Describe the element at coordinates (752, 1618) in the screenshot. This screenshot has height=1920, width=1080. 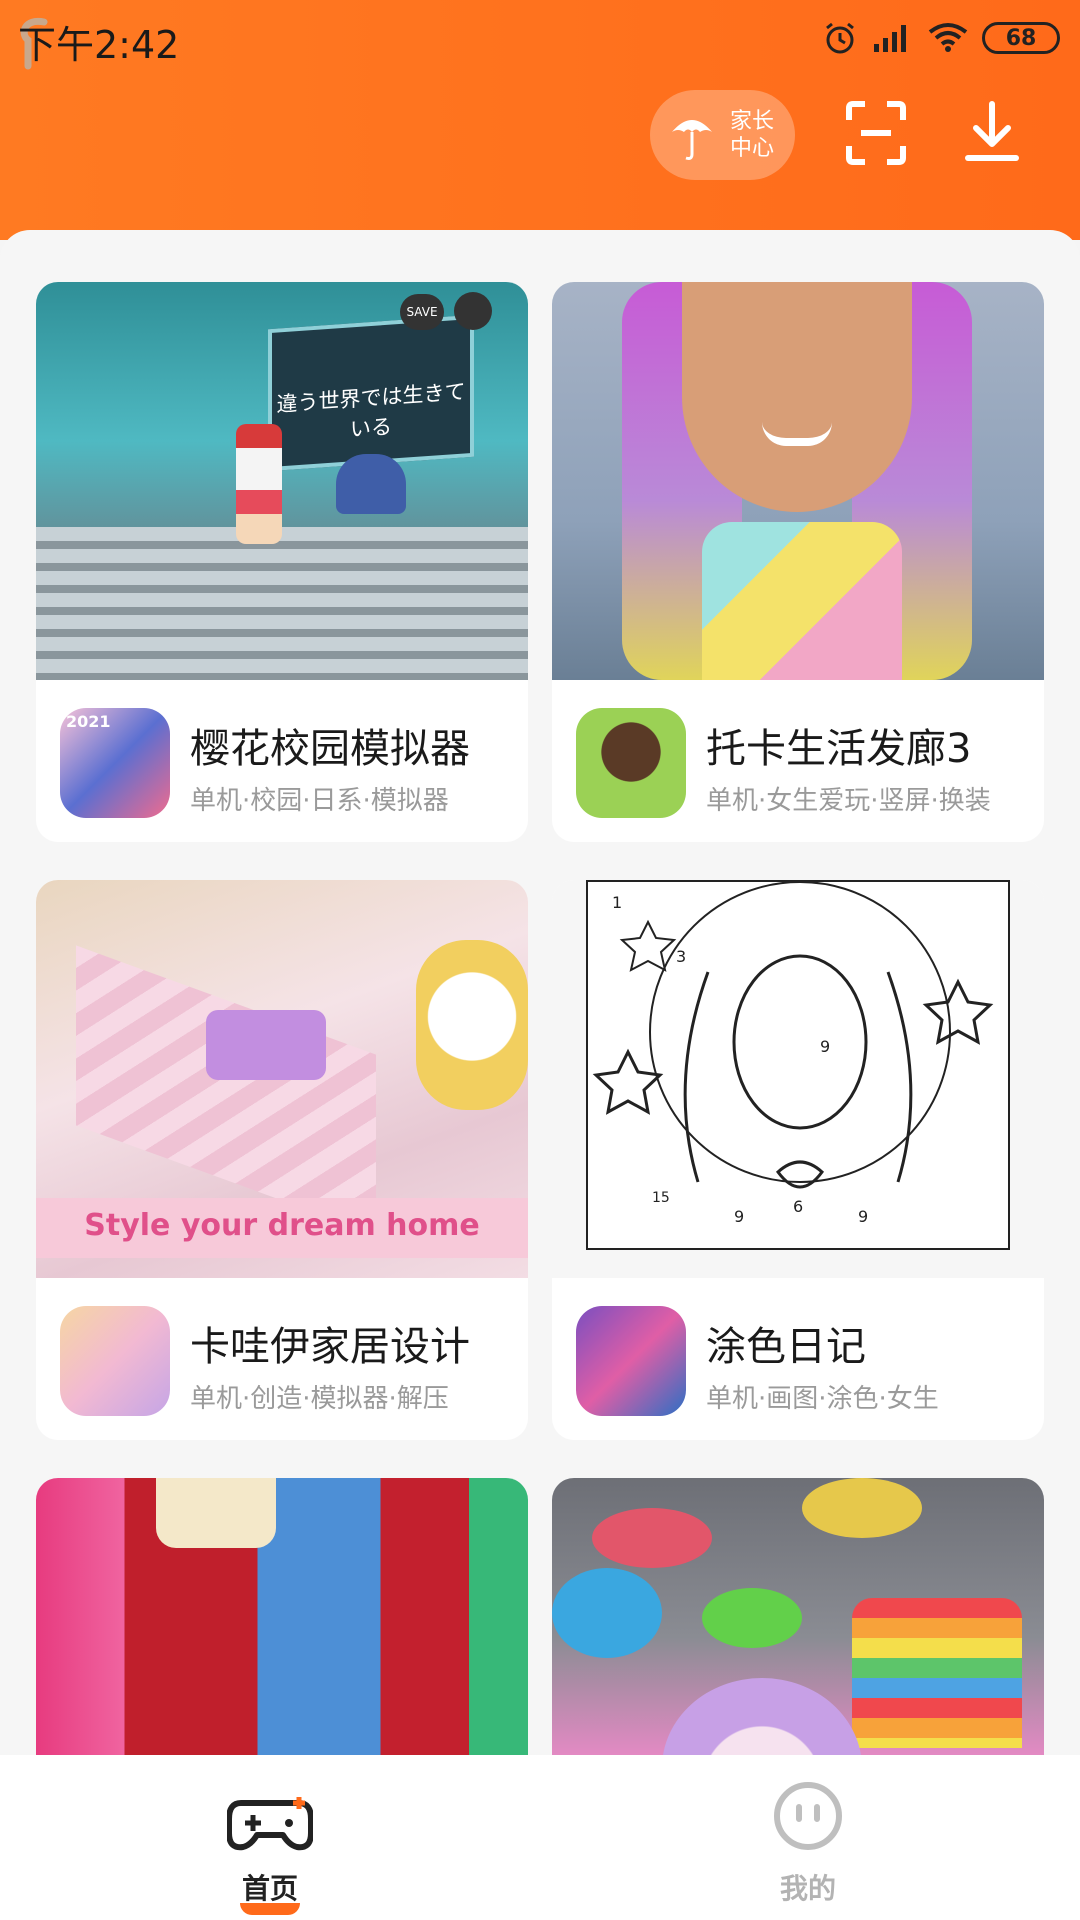
I see `green-bowl` at that location.